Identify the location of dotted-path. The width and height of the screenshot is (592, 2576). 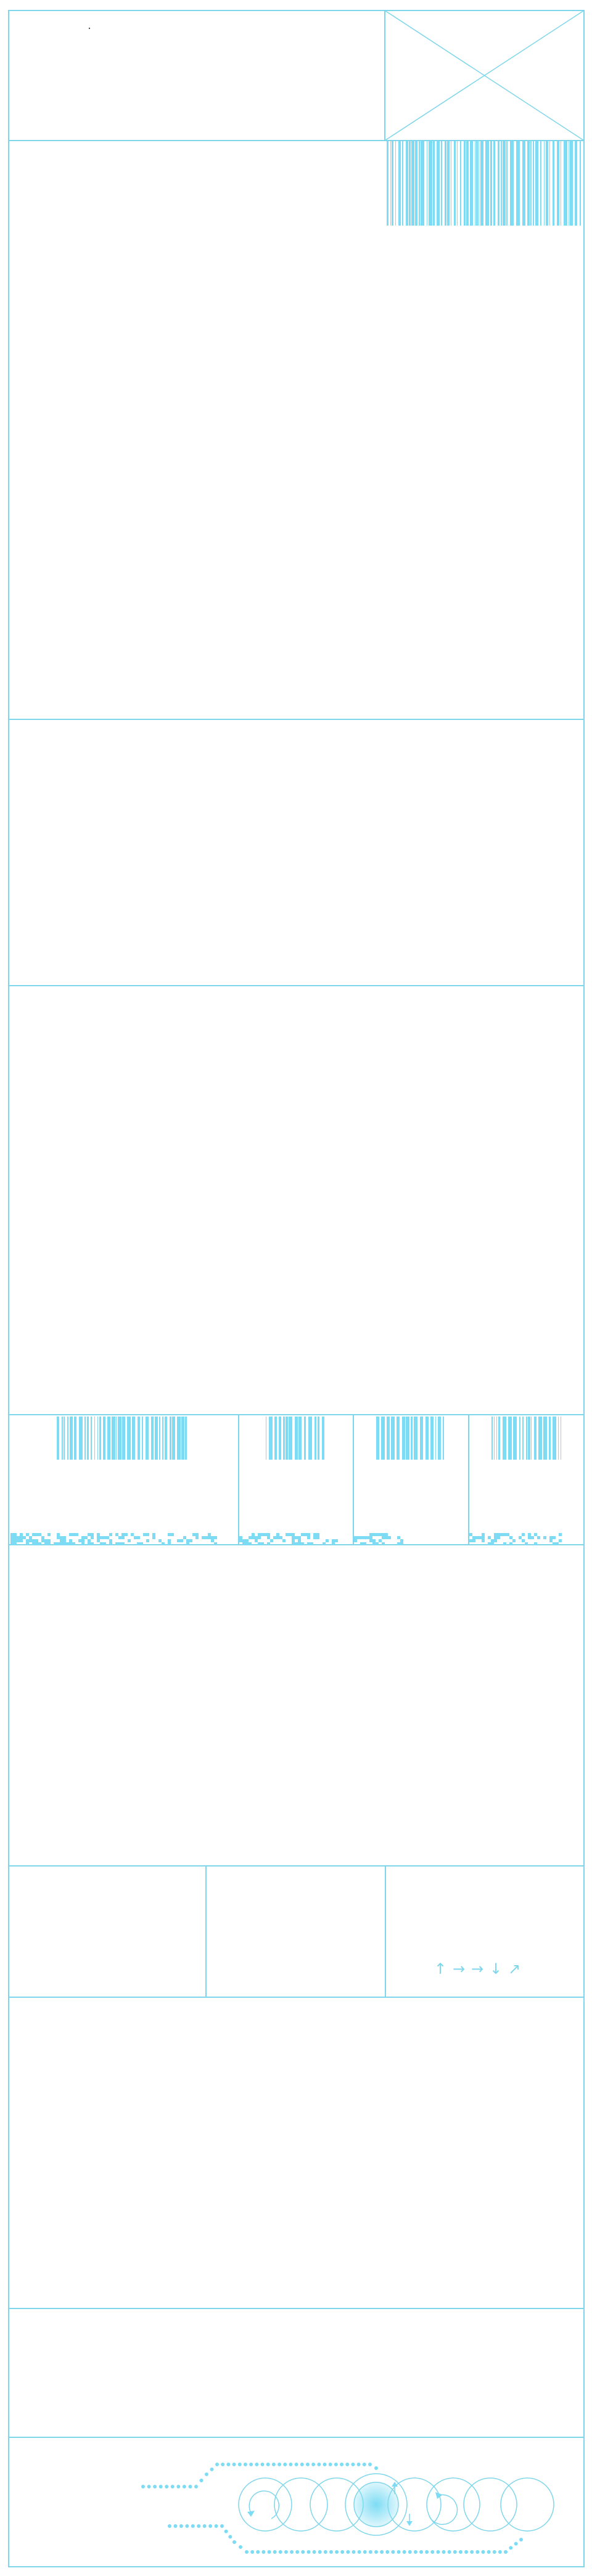
(259, 2475).